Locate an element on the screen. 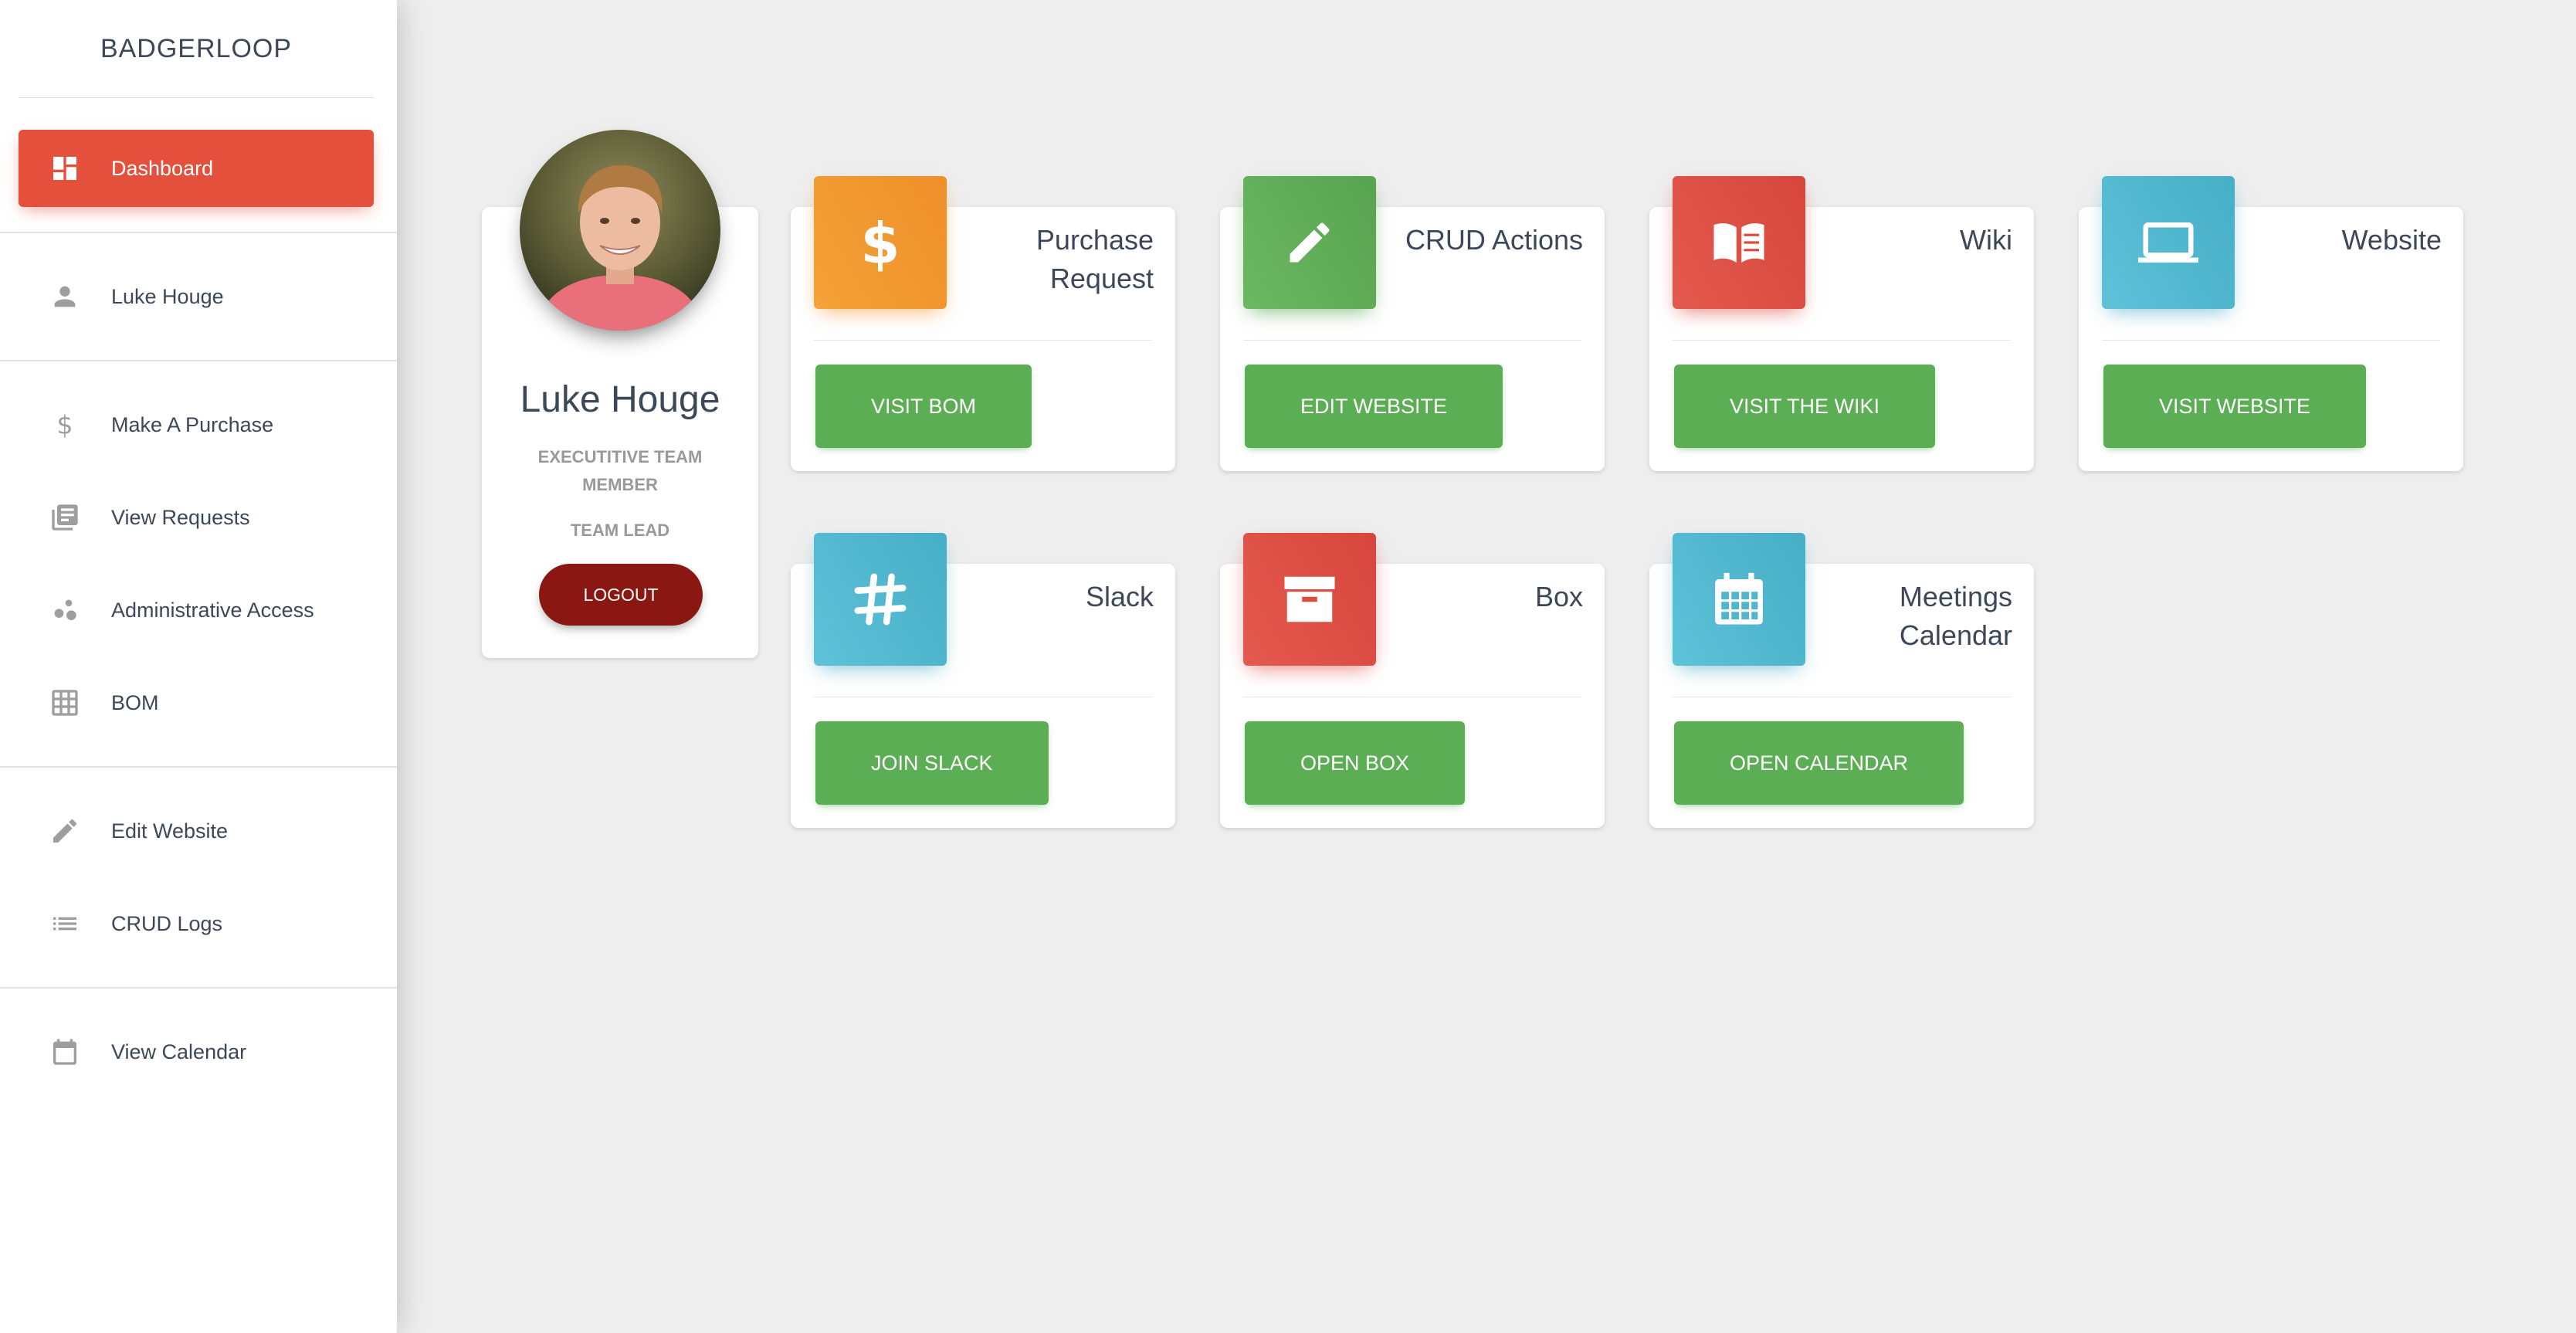 Image resolution: width=2576 pixels, height=1333 pixels. visit-bom-button: VISIT BOM is located at coordinates (923, 406).